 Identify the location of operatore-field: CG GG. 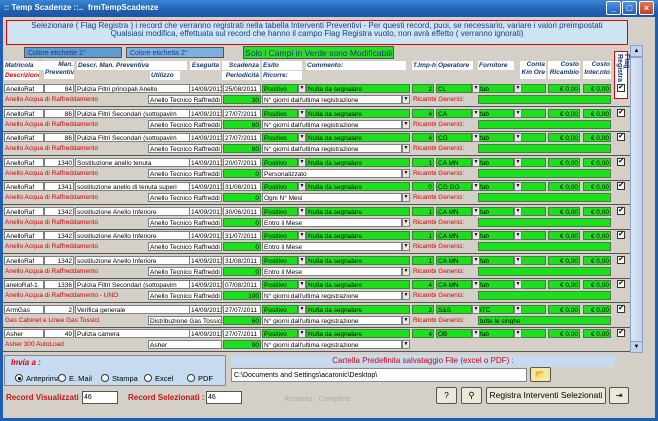
(454, 186).